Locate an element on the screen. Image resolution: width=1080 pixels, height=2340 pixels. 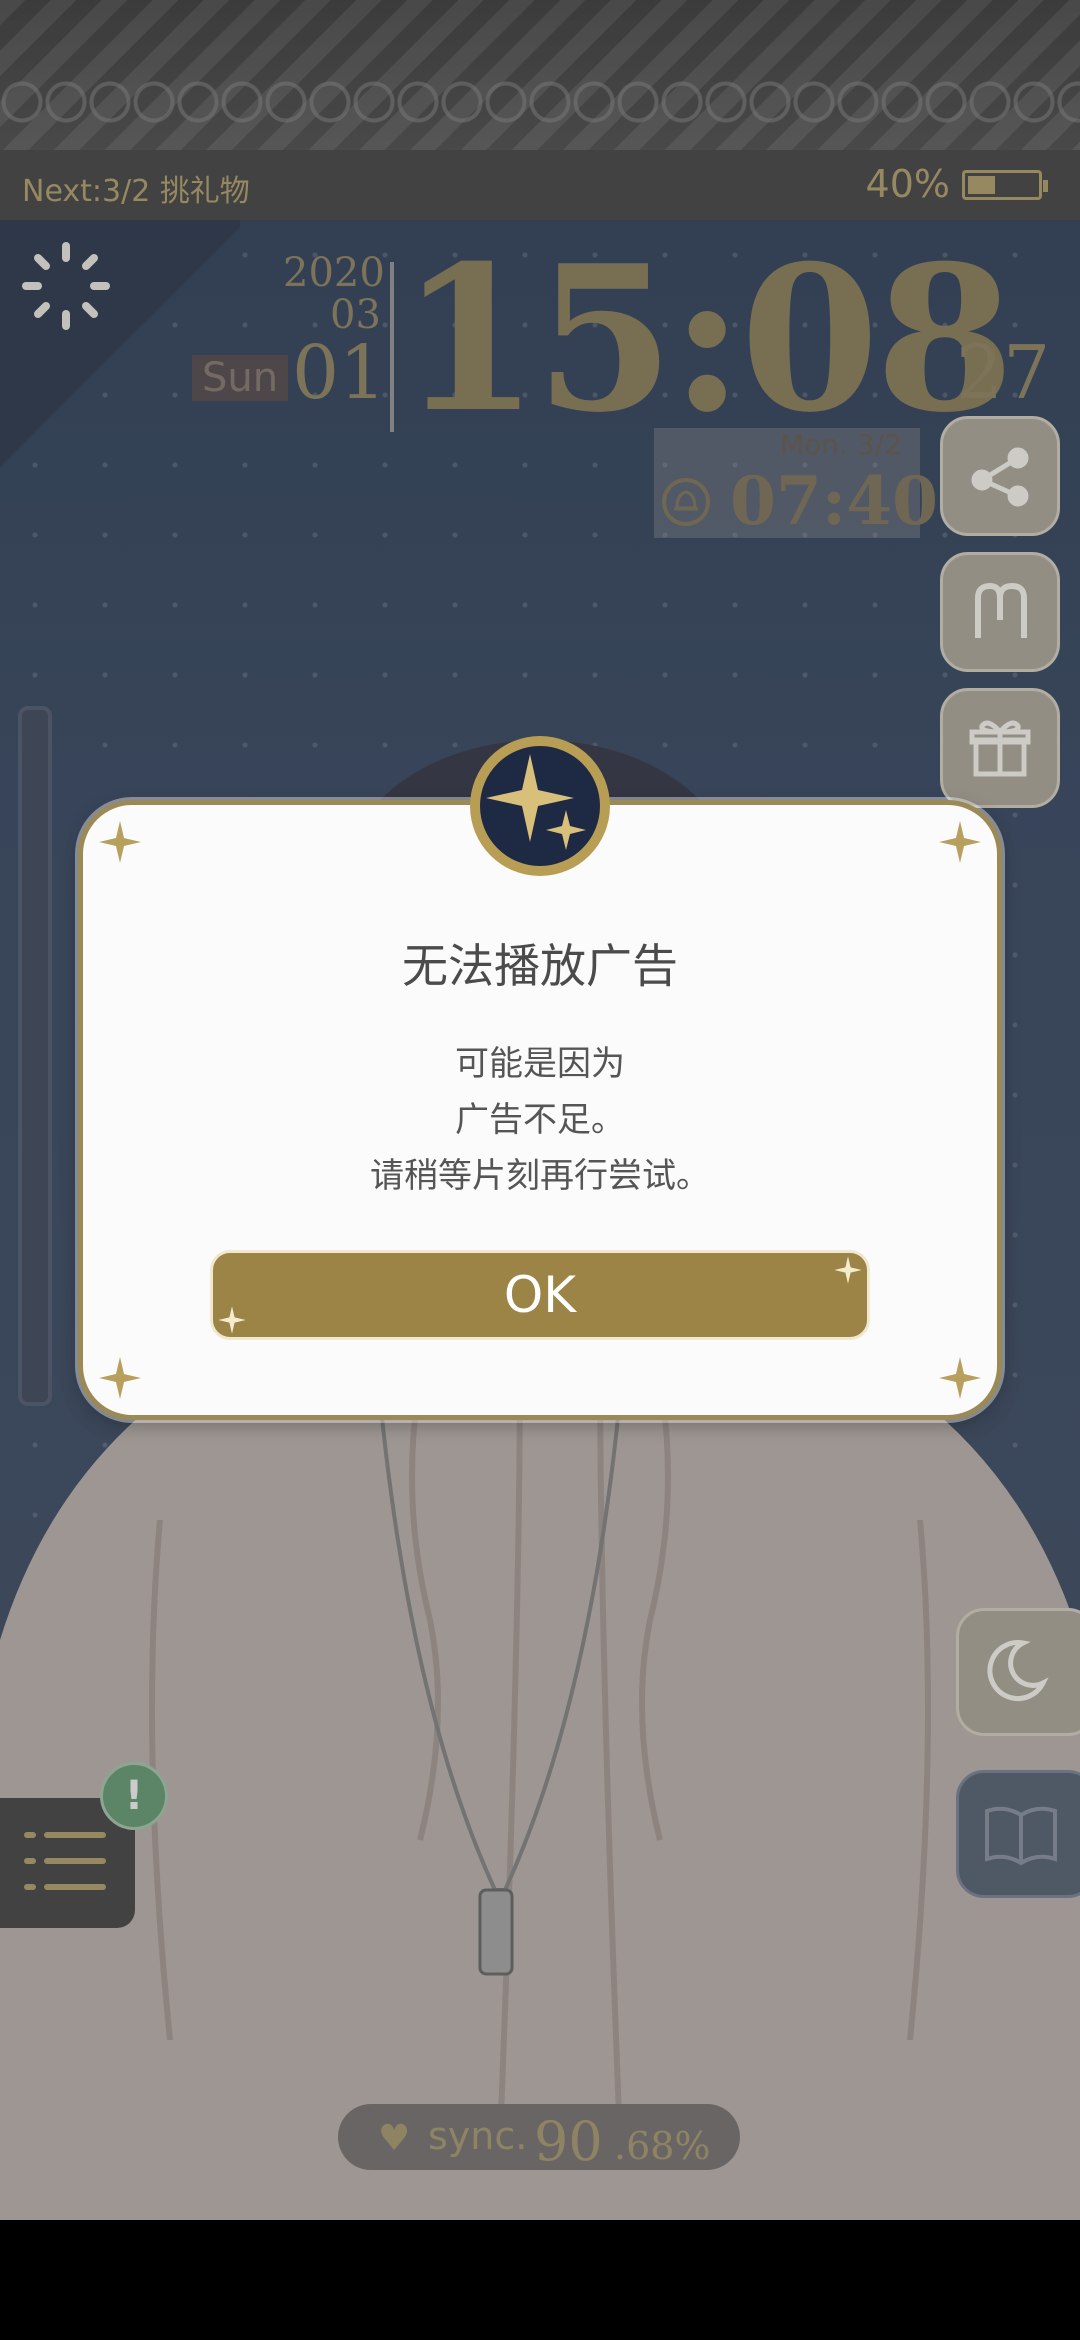
system-navigation-area is located at coordinates (540, 2280).